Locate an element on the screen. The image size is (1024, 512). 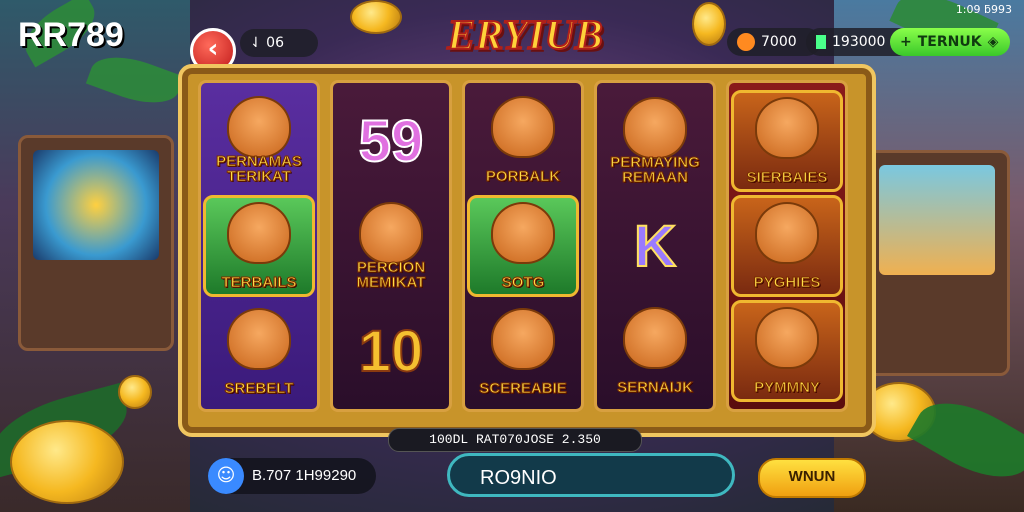
symbol-label: PERMAYING REMAAN is located at coordinates (655, 170).